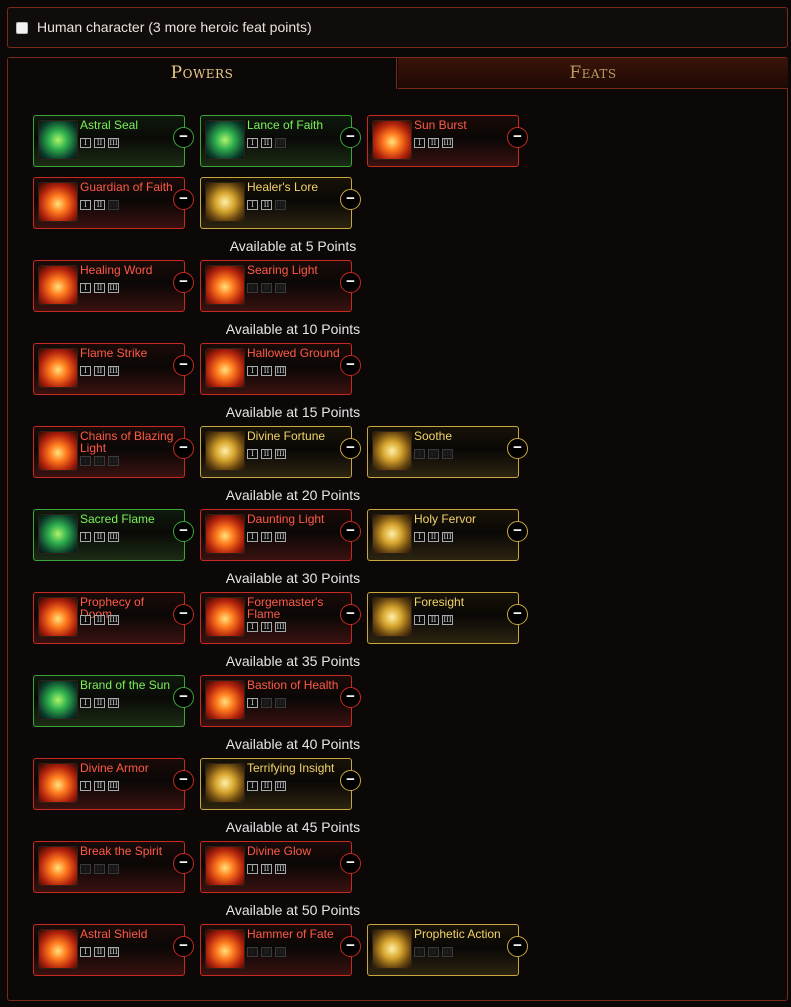 The width and height of the screenshot is (791, 1007). I want to click on power-card-hammer-of-fate: Hammer of Fate I II III −, so click(280, 950).